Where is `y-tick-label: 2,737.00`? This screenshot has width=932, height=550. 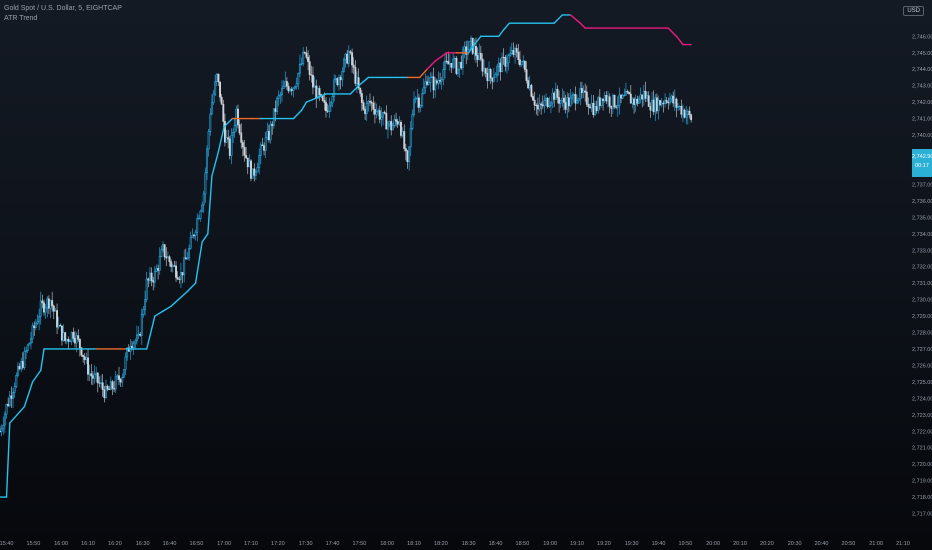 y-tick-label: 2,737.00 is located at coordinates (922, 185).